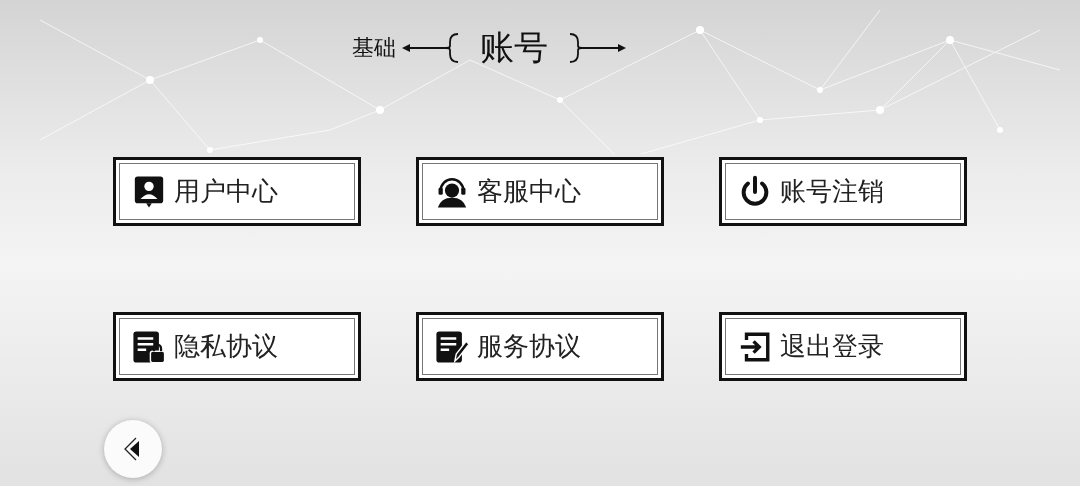 This screenshot has width=1080, height=486. Describe the element at coordinates (149, 346) in the screenshot. I see `document-lock-icon` at that location.